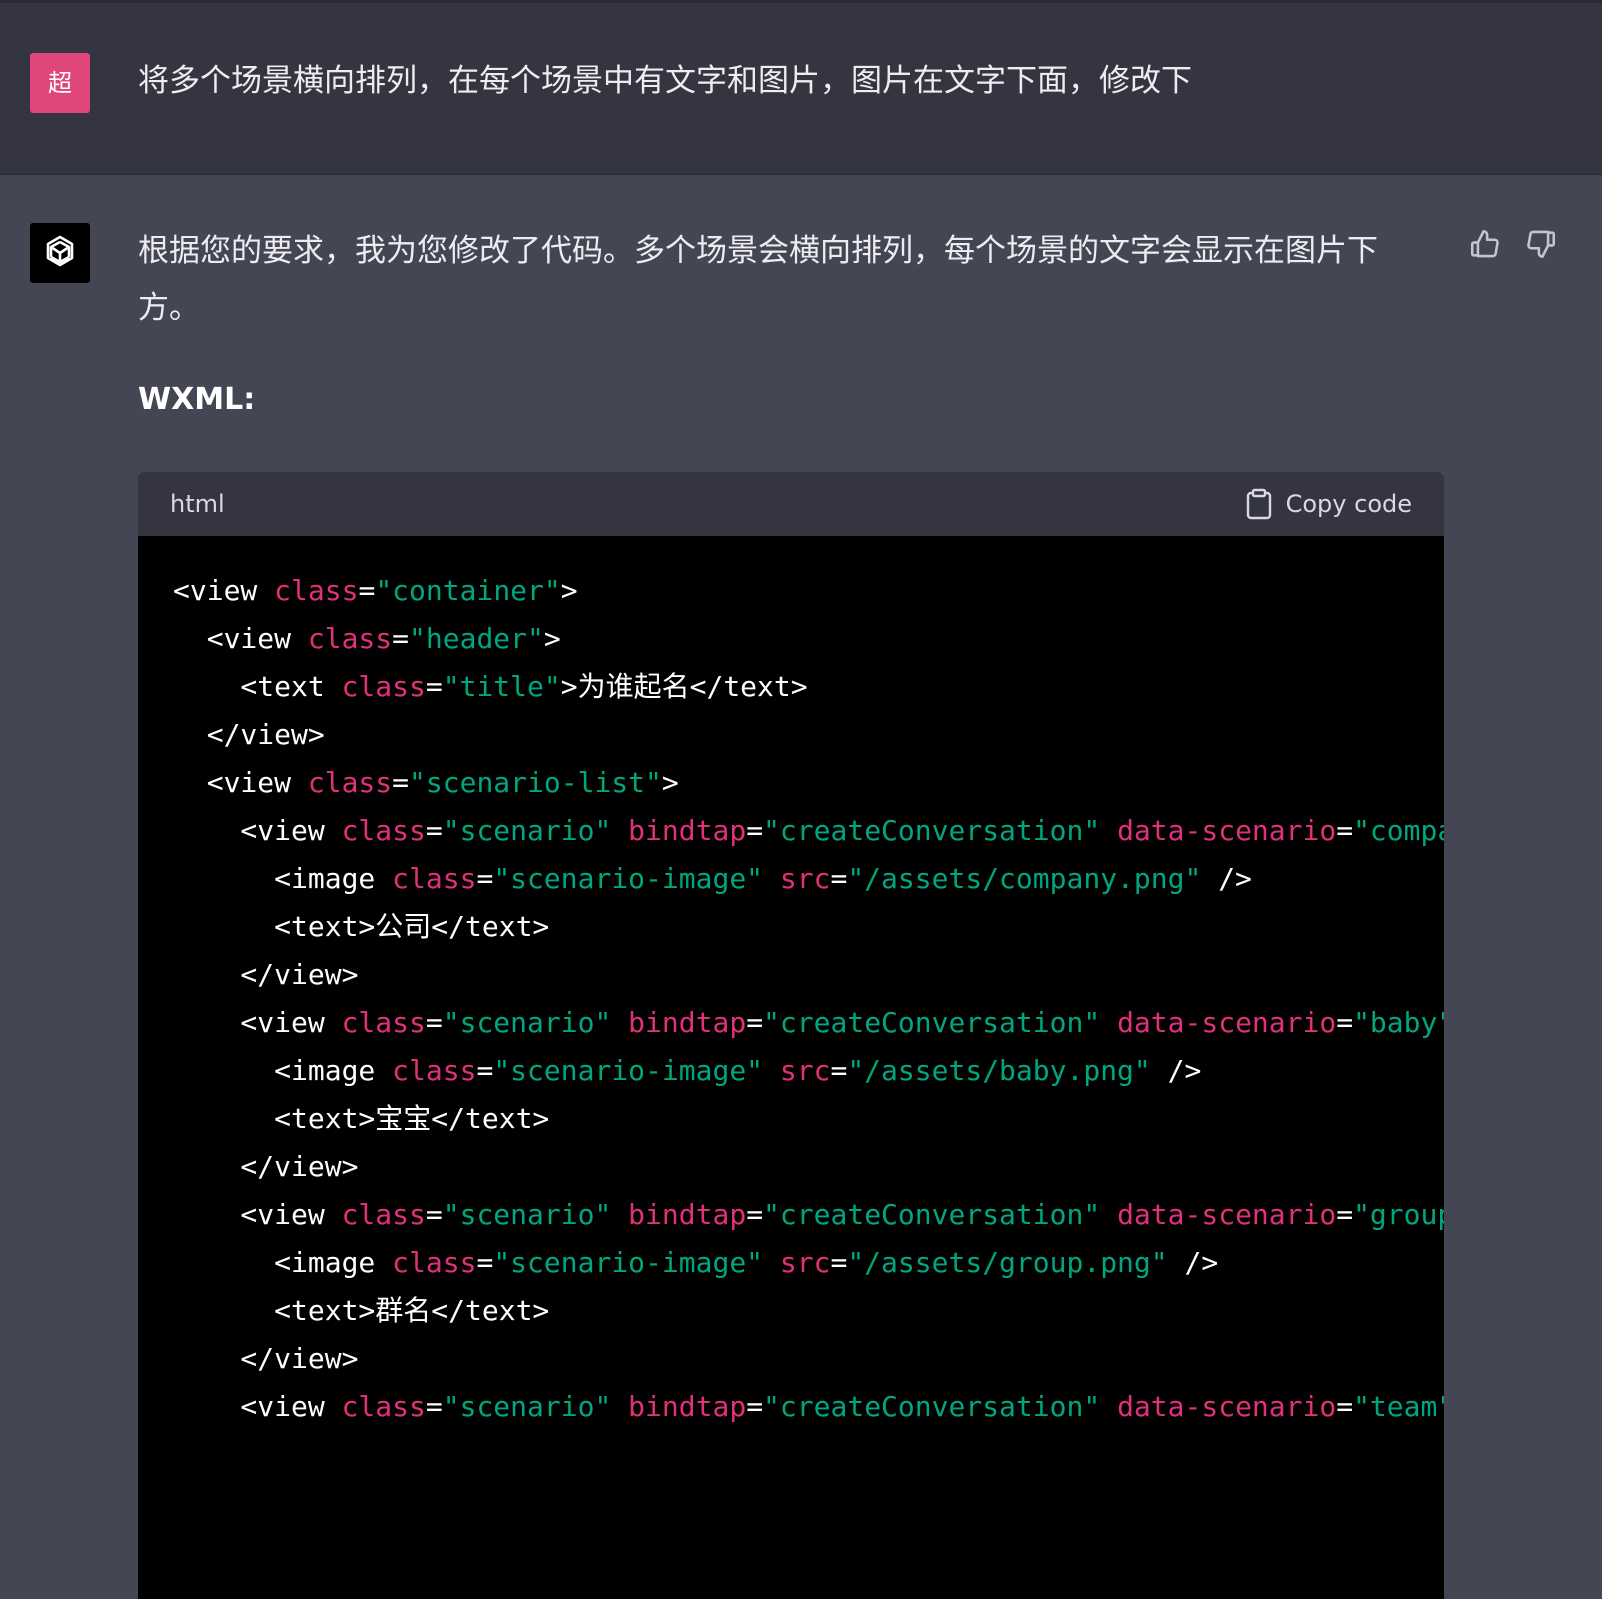 This screenshot has width=1602, height=1599. Describe the element at coordinates (808, 1311) in the screenshot. I see `code-line: <text>群名</text>` at that location.